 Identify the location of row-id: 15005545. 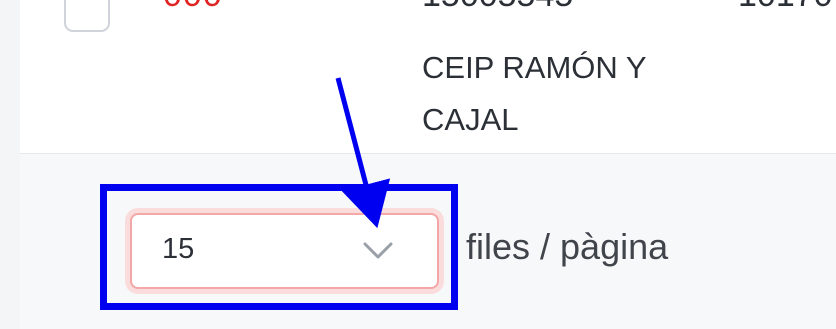
(497, 7).